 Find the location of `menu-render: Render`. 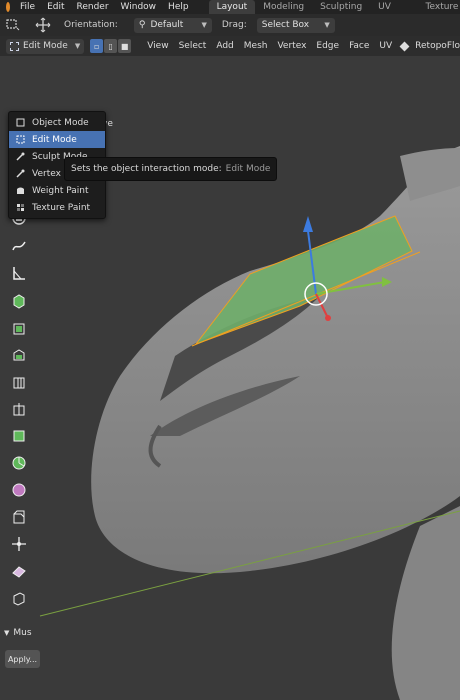

menu-render: Render is located at coordinates (93, 7).